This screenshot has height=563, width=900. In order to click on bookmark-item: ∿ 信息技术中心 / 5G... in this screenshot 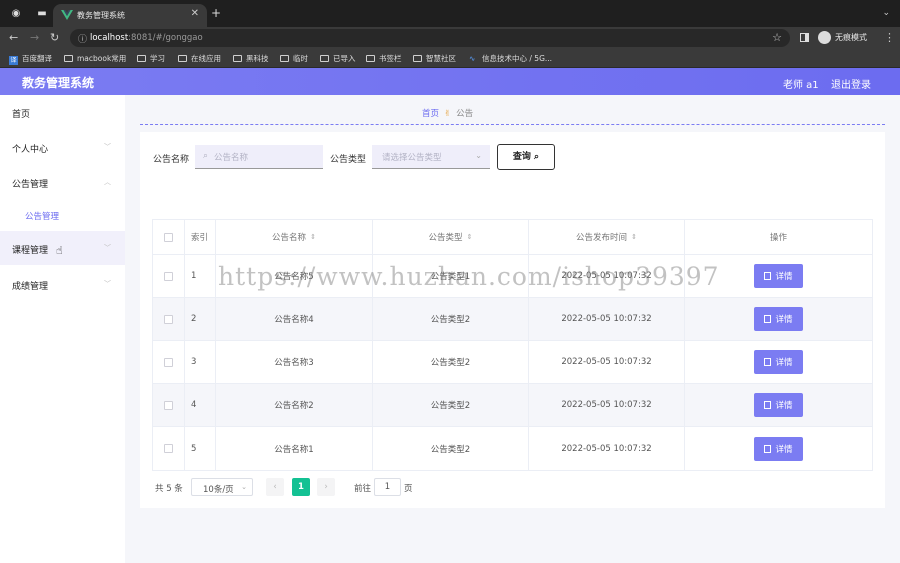, I will do `click(510, 58)`.